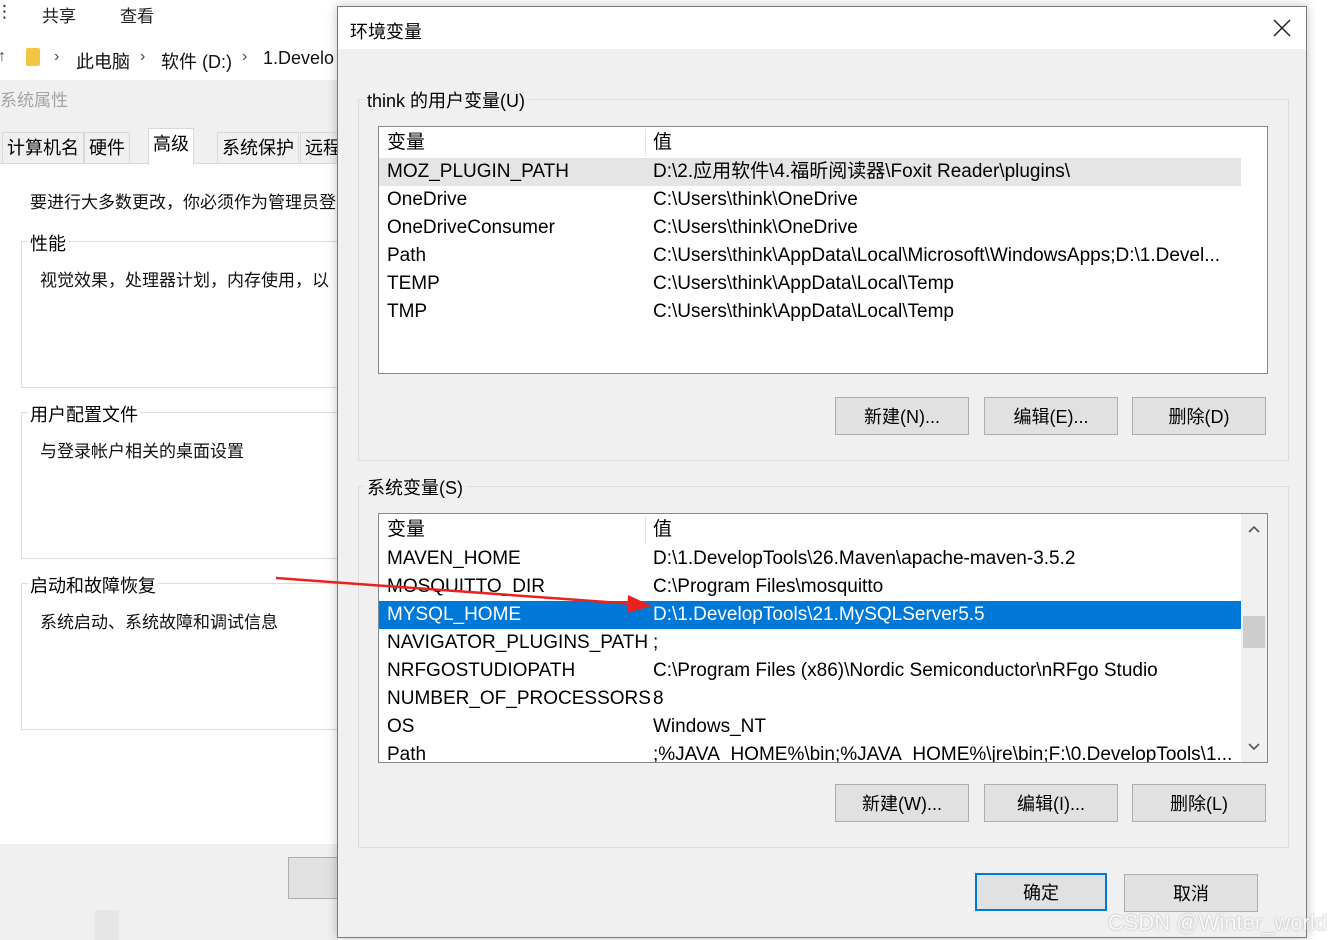  I want to click on watermark: CSDN @Winter_world, so click(1217, 922).